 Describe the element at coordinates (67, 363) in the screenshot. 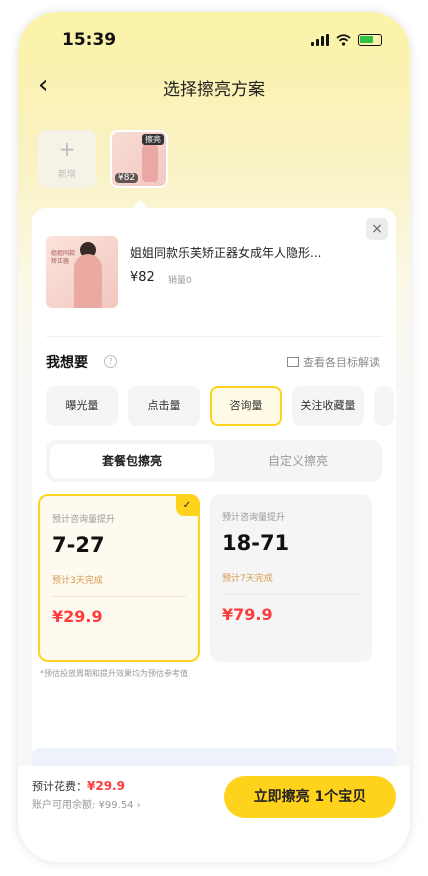

I see `goal-title: 我想要` at that location.